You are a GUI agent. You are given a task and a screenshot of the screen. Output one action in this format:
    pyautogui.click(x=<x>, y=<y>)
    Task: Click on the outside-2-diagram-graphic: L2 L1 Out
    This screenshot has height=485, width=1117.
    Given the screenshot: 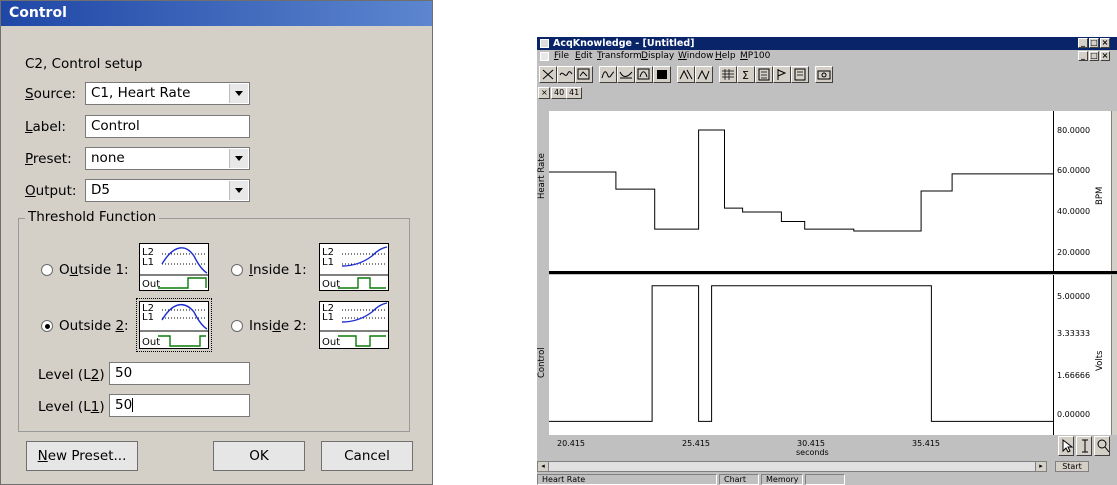 What is the action you would take?
    pyautogui.click(x=174, y=325)
    